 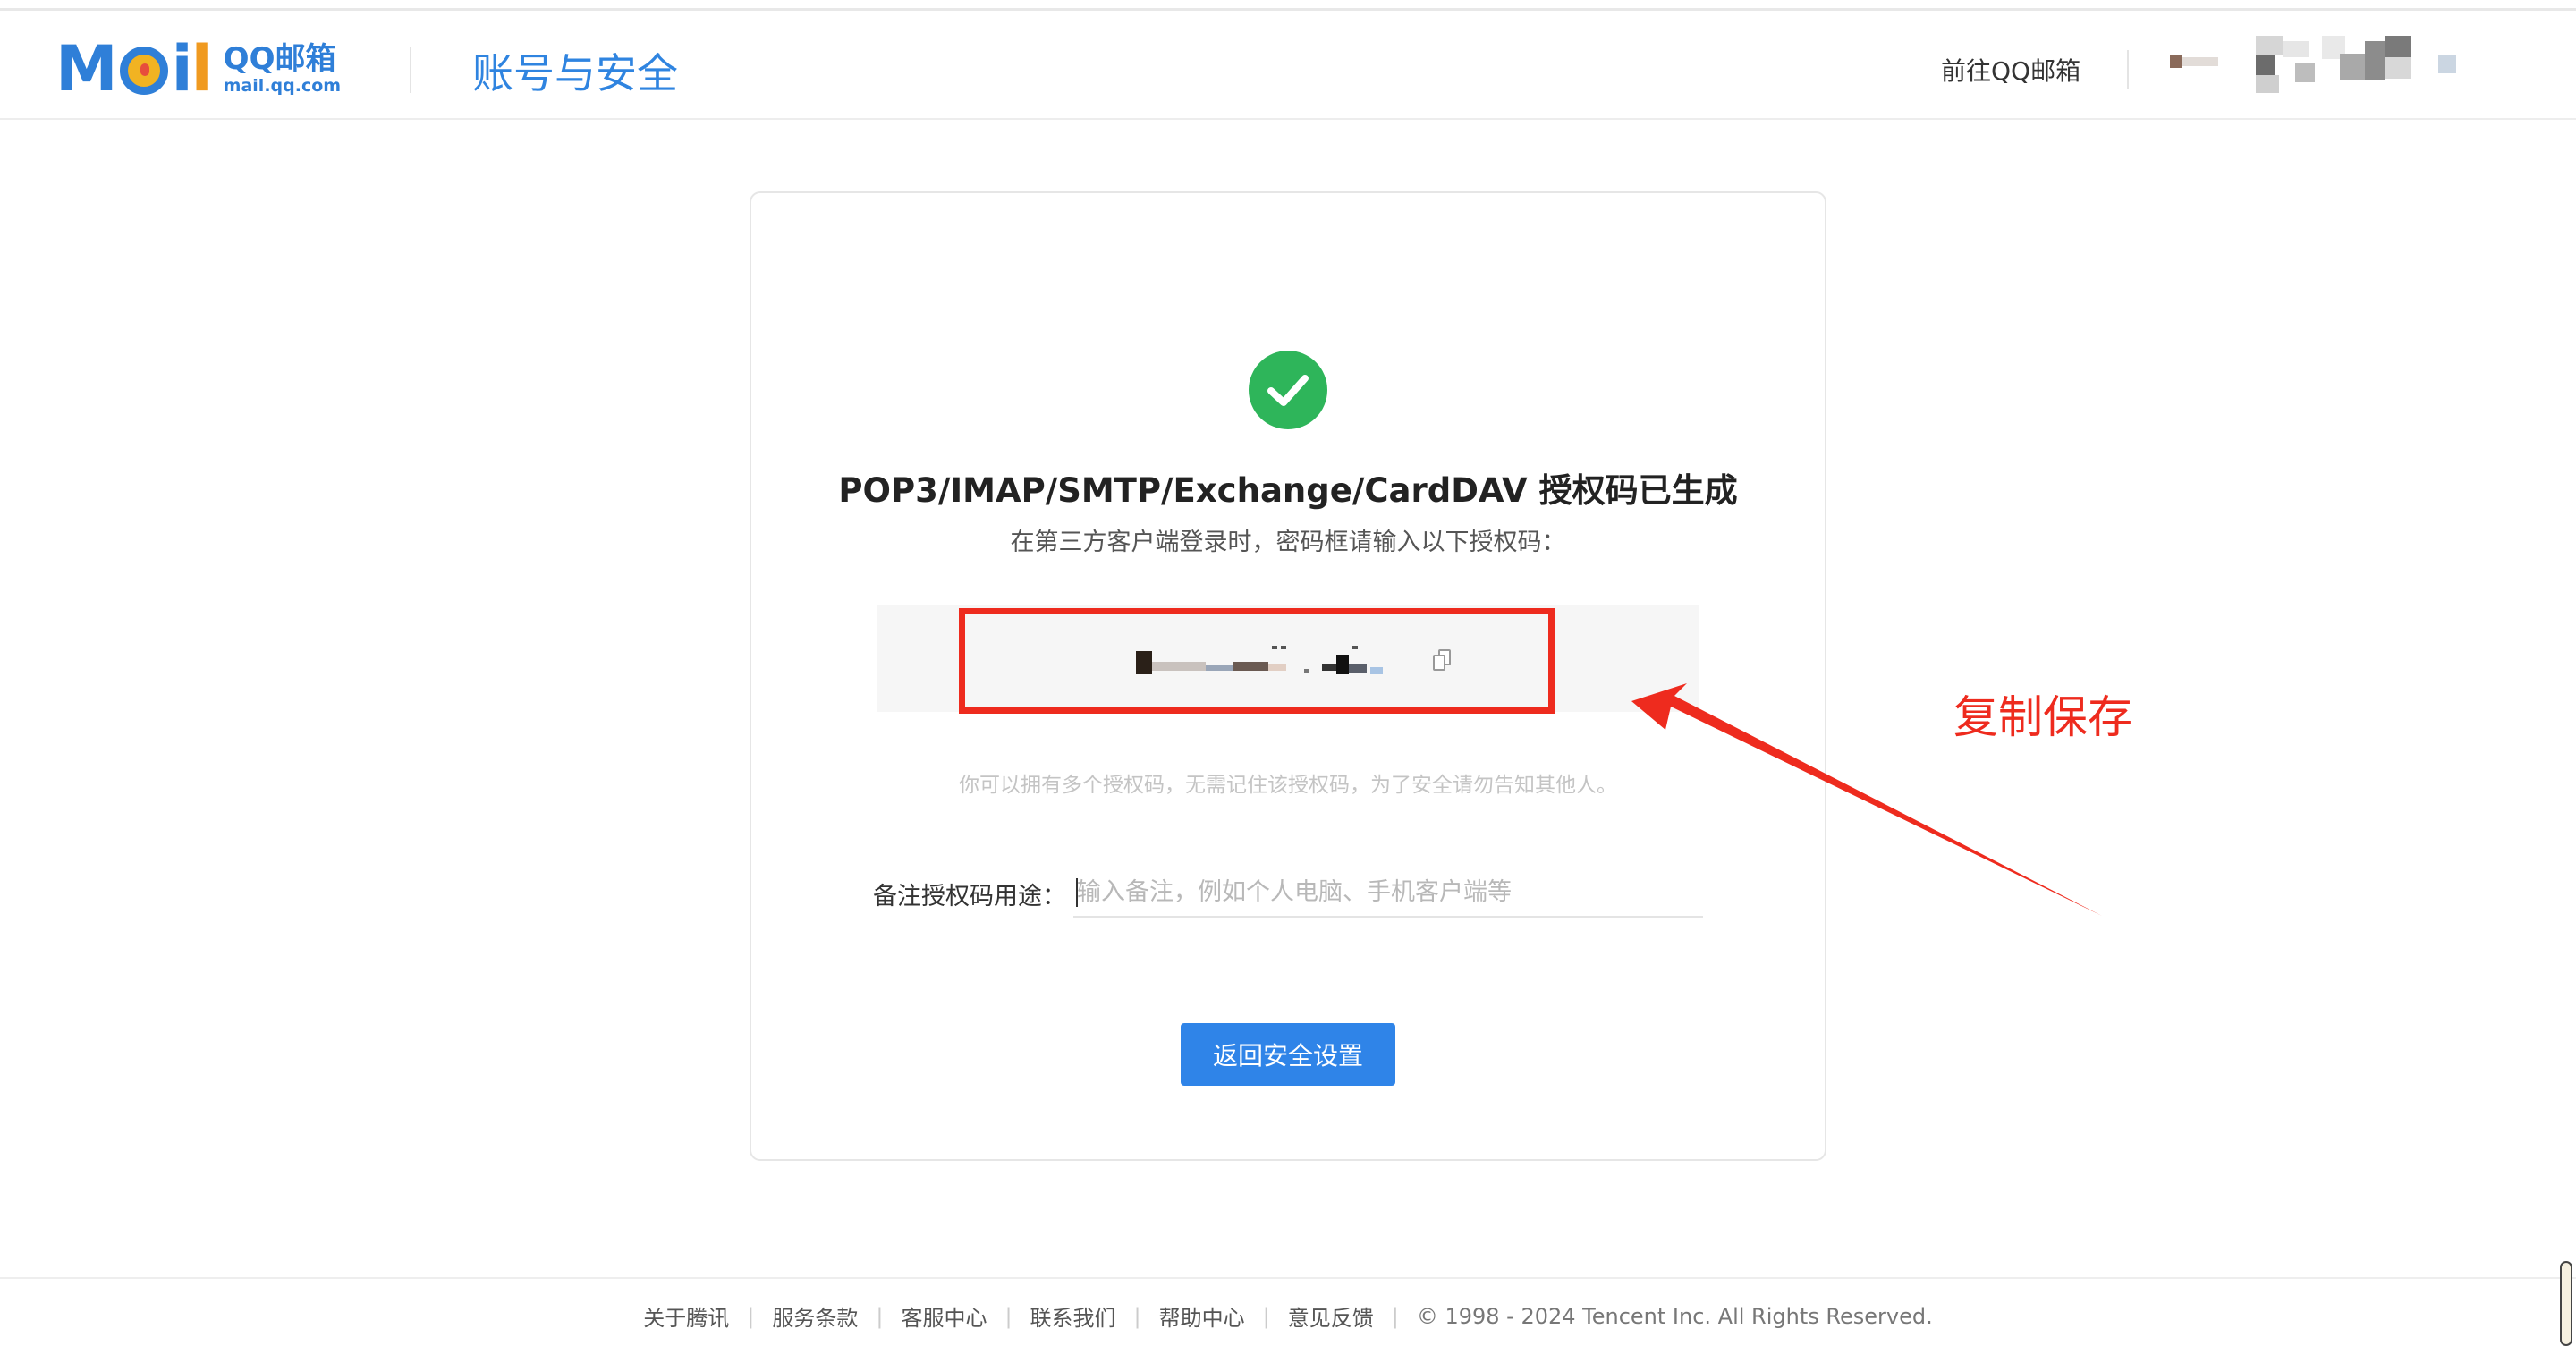 What do you see at coordinates (1257, 661) in the screenshot?
I see `annotation-highlight-box` at bounding box center [1257, 661].